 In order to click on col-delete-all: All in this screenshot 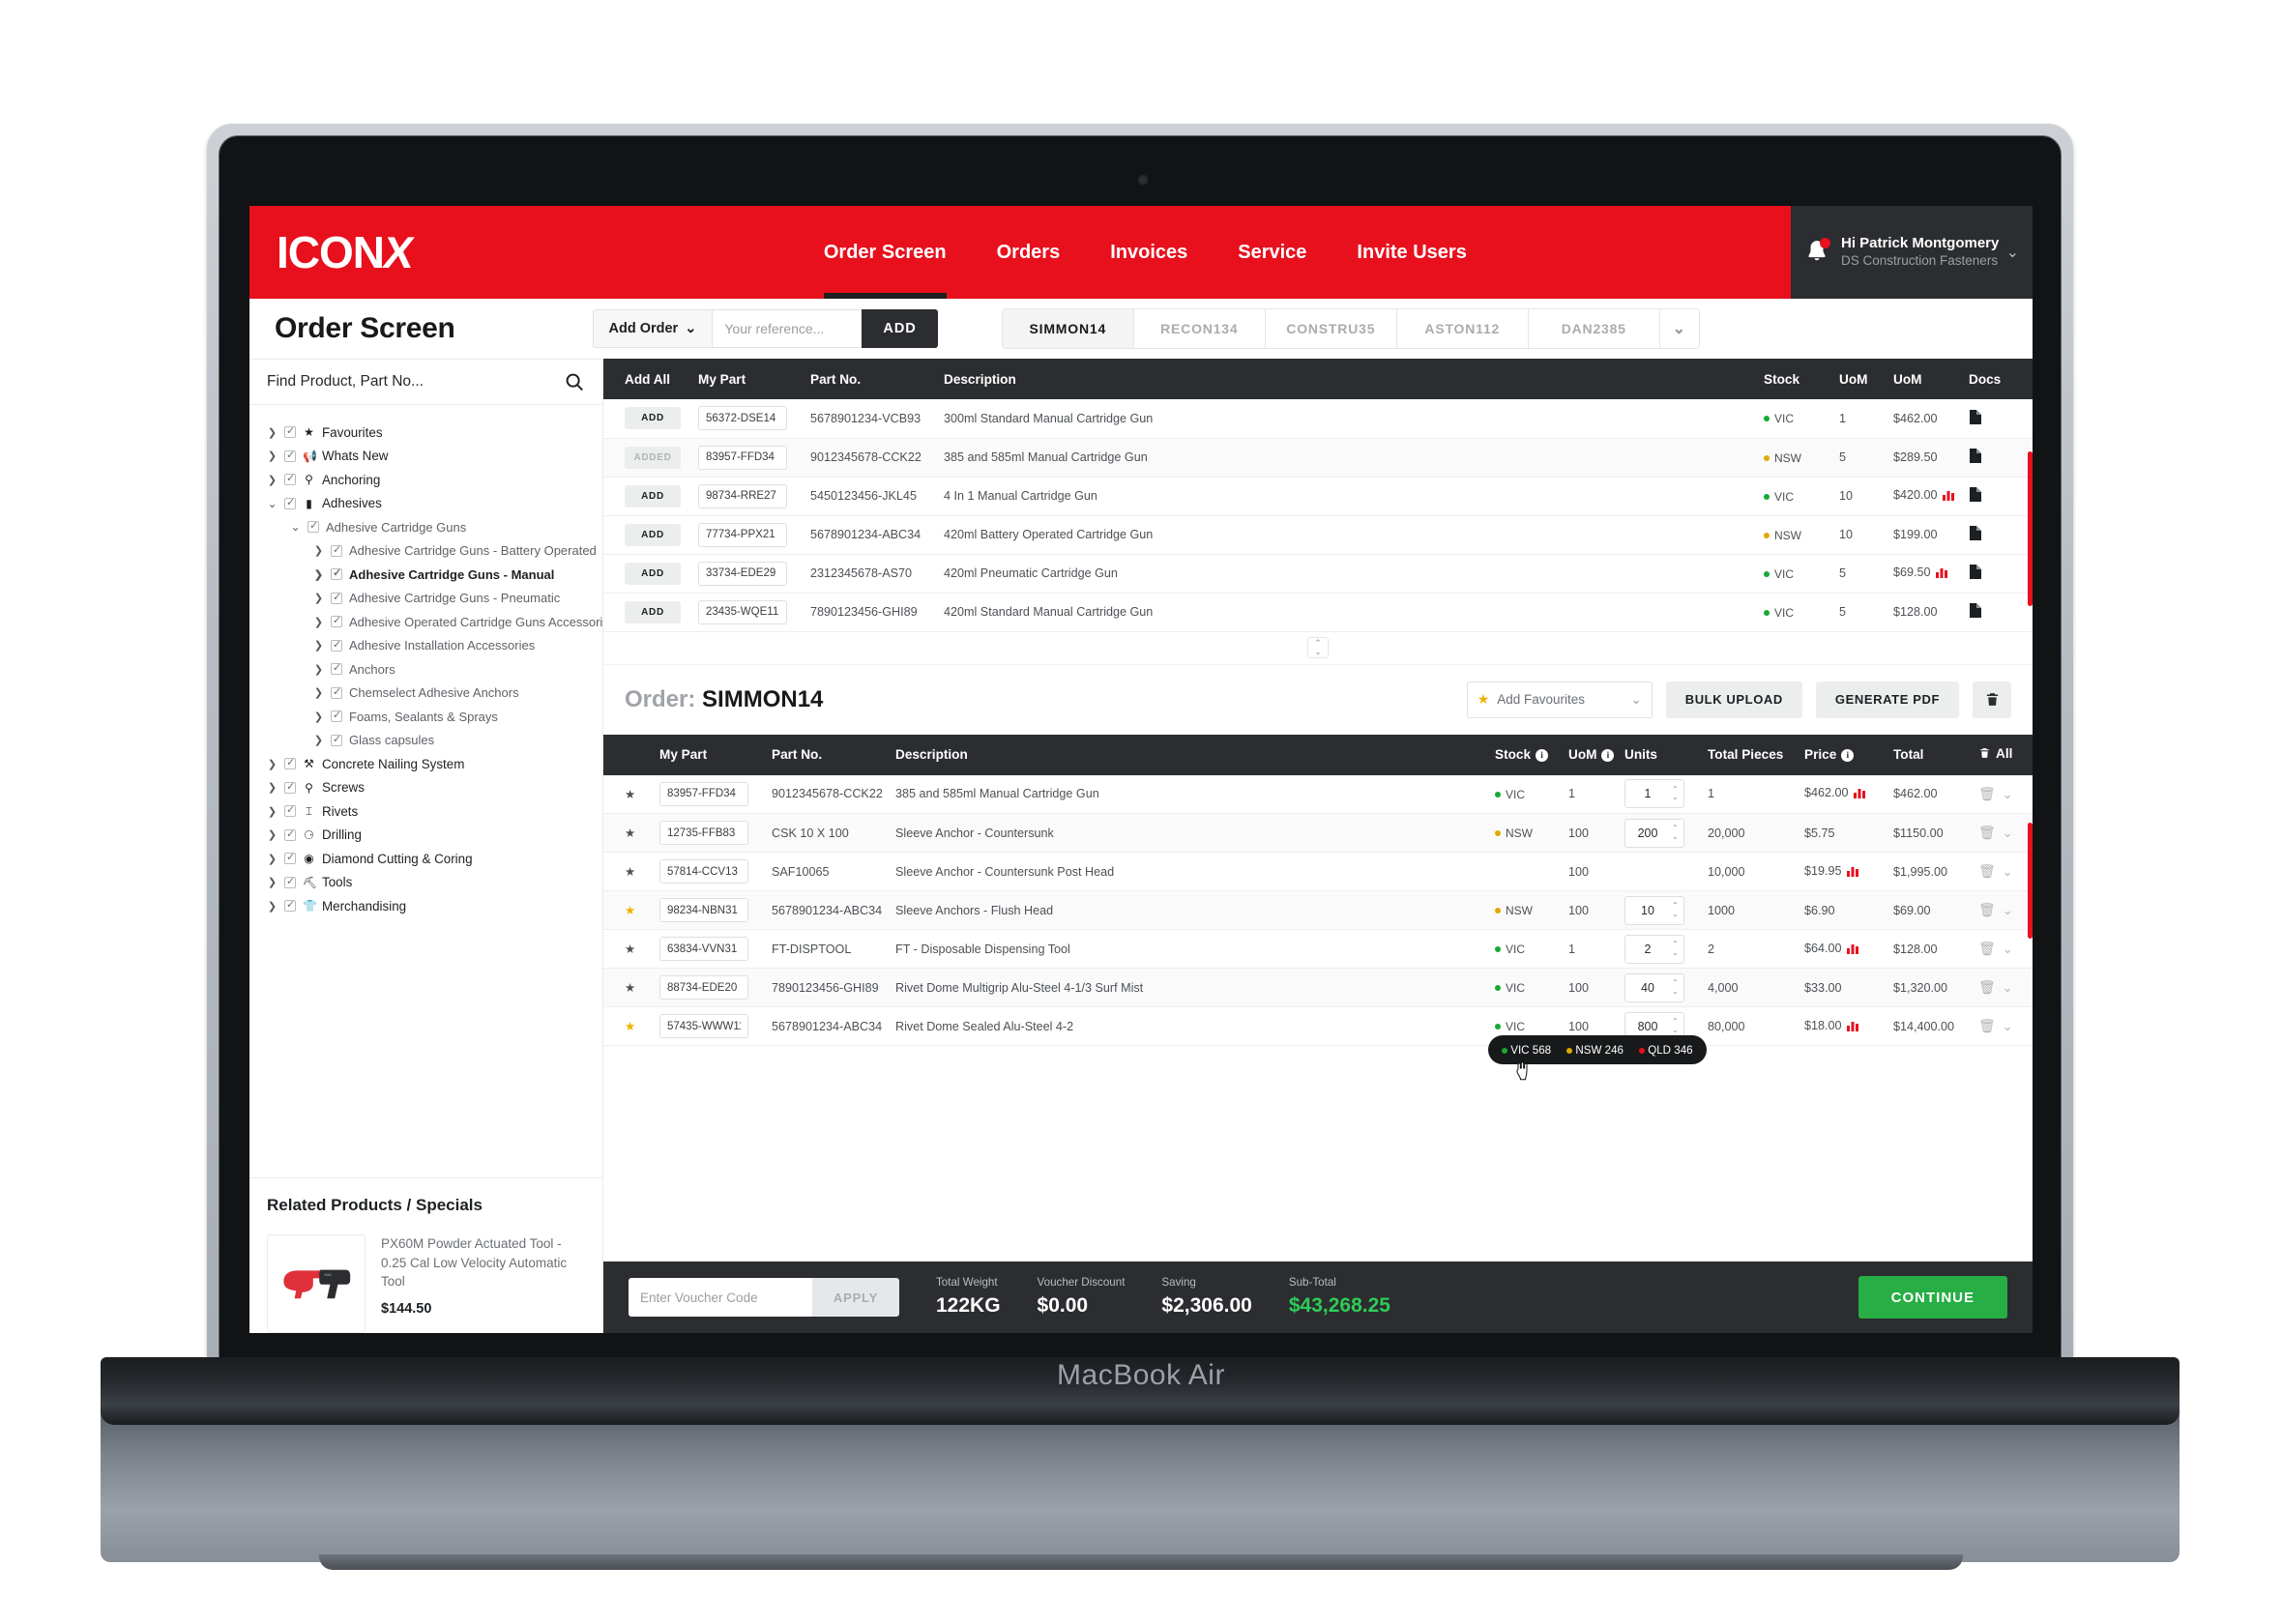, I will do `click(2003, 754)`.